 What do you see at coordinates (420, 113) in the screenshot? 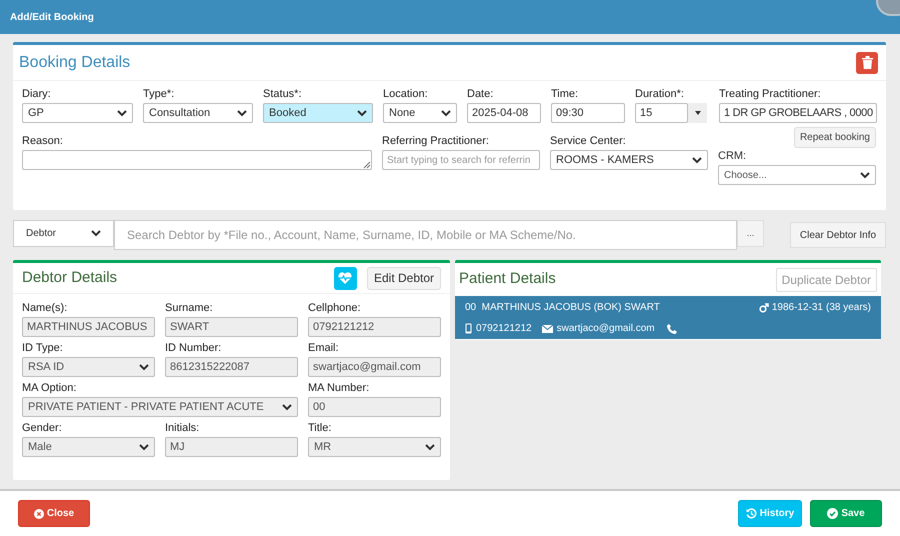
I see `select-field: None` at bounding box center [420, 113].